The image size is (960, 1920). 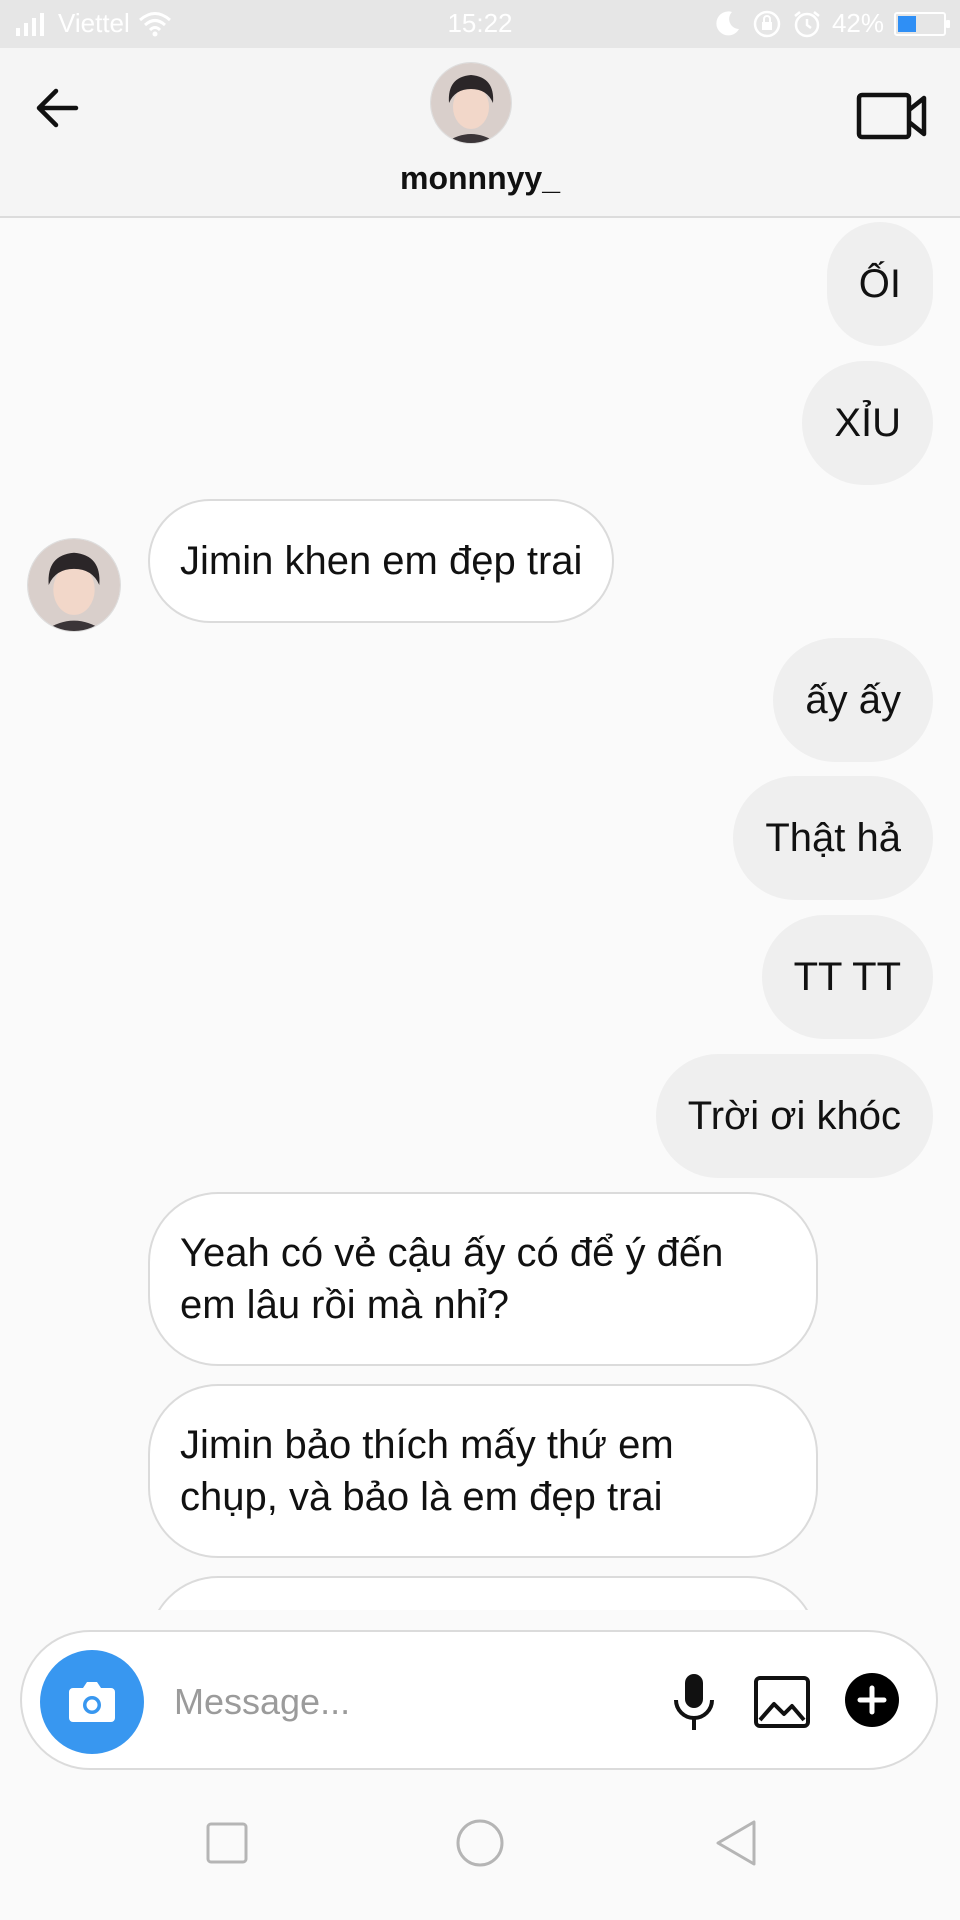 What do you see at coordinates (421, 1497) in the screenshot?
I see `message-line: chụp, và bảo là em đẹp trai` at bounding box center [421, 1497].